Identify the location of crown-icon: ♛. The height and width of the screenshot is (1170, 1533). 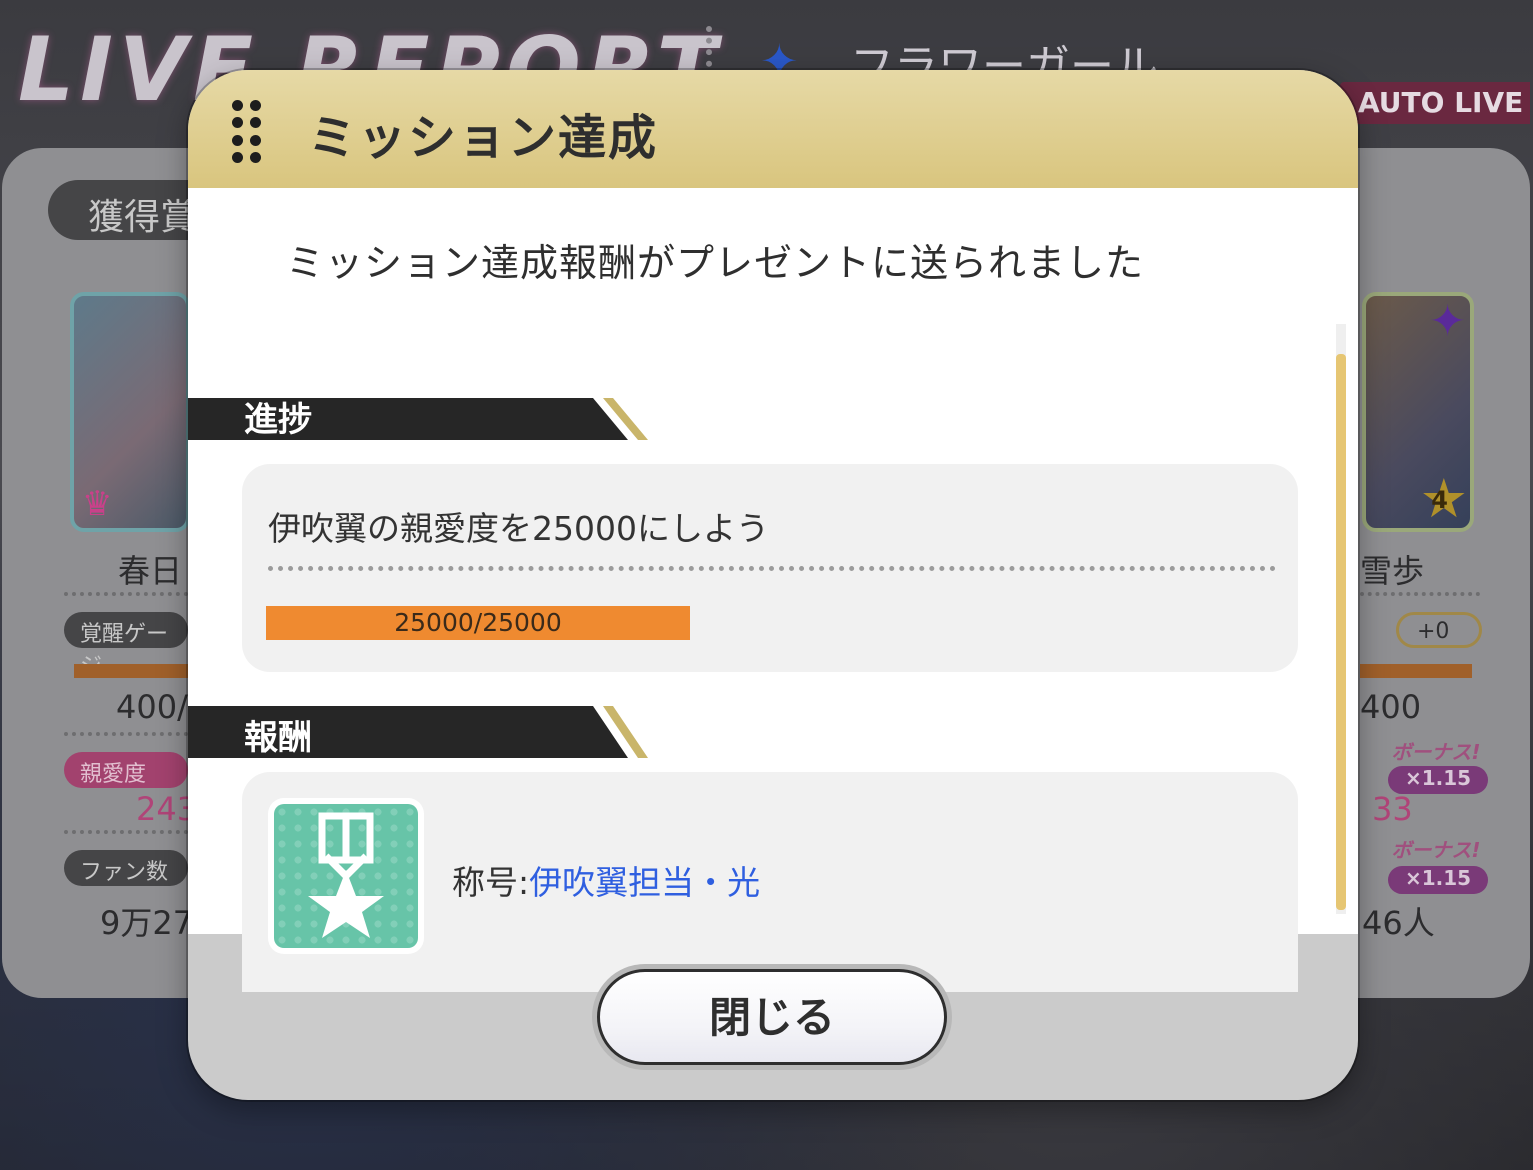
(97, 504).